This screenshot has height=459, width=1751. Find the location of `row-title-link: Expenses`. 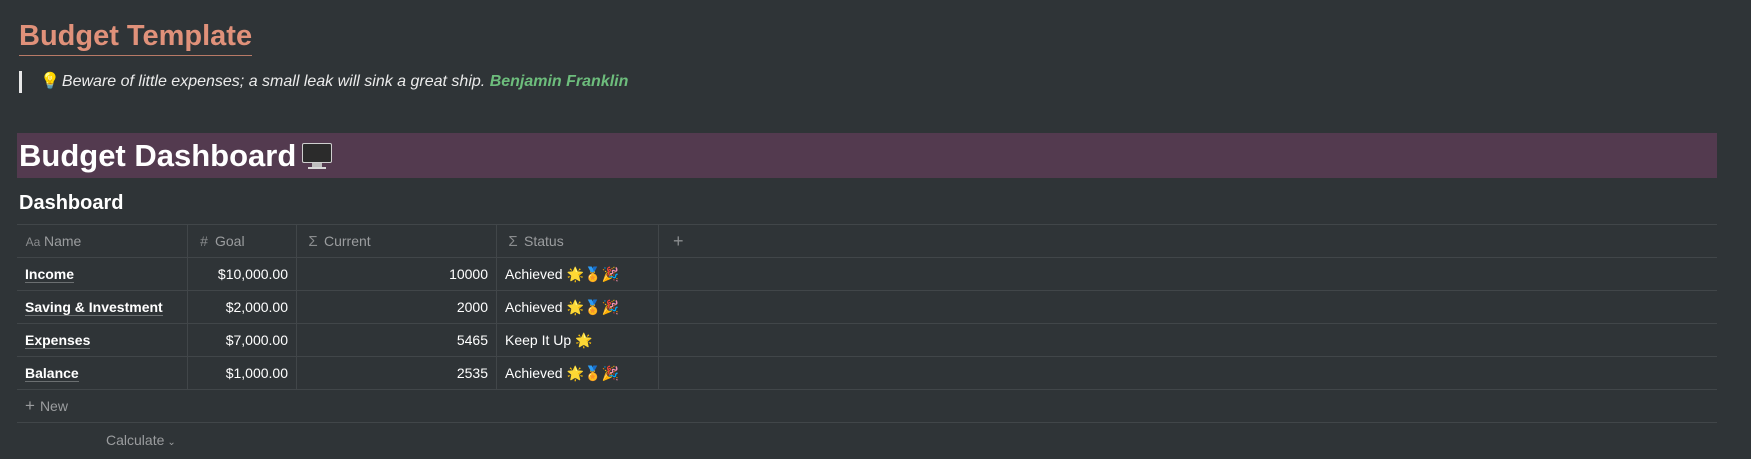

row-title-link: Expenses is located at coordinates (58, 340).